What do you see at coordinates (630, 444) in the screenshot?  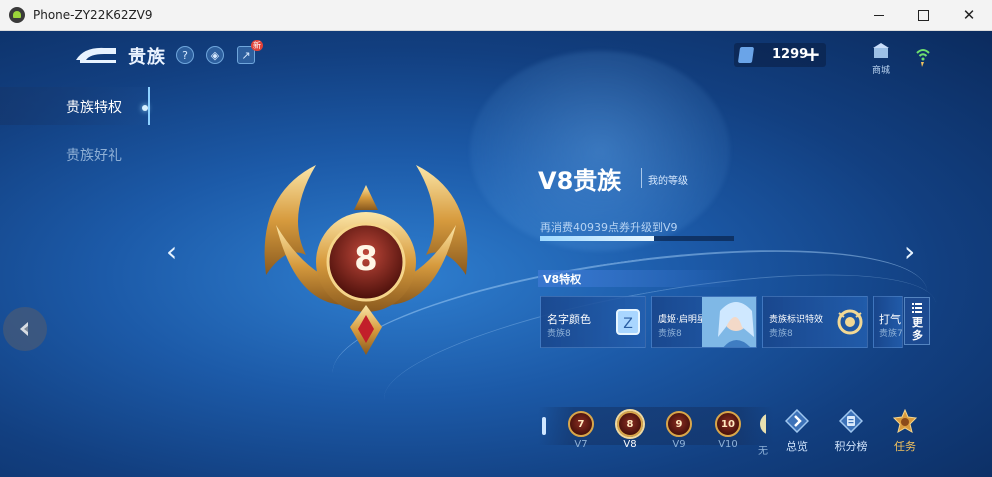 I see `level-label: V8` at bounding box center [630, 444].